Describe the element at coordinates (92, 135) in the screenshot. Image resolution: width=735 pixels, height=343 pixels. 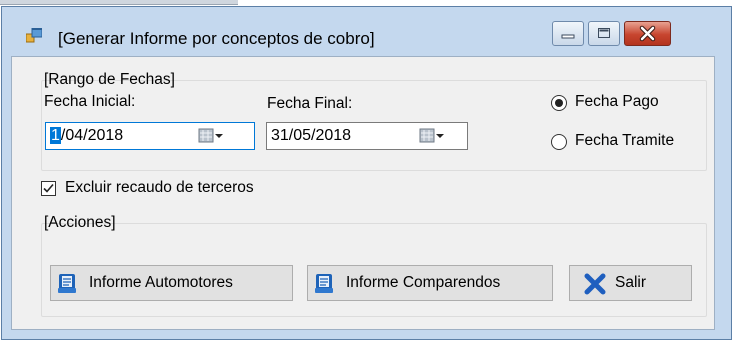
I see `fecha-inicial-remainder: /04/2018` at that location.